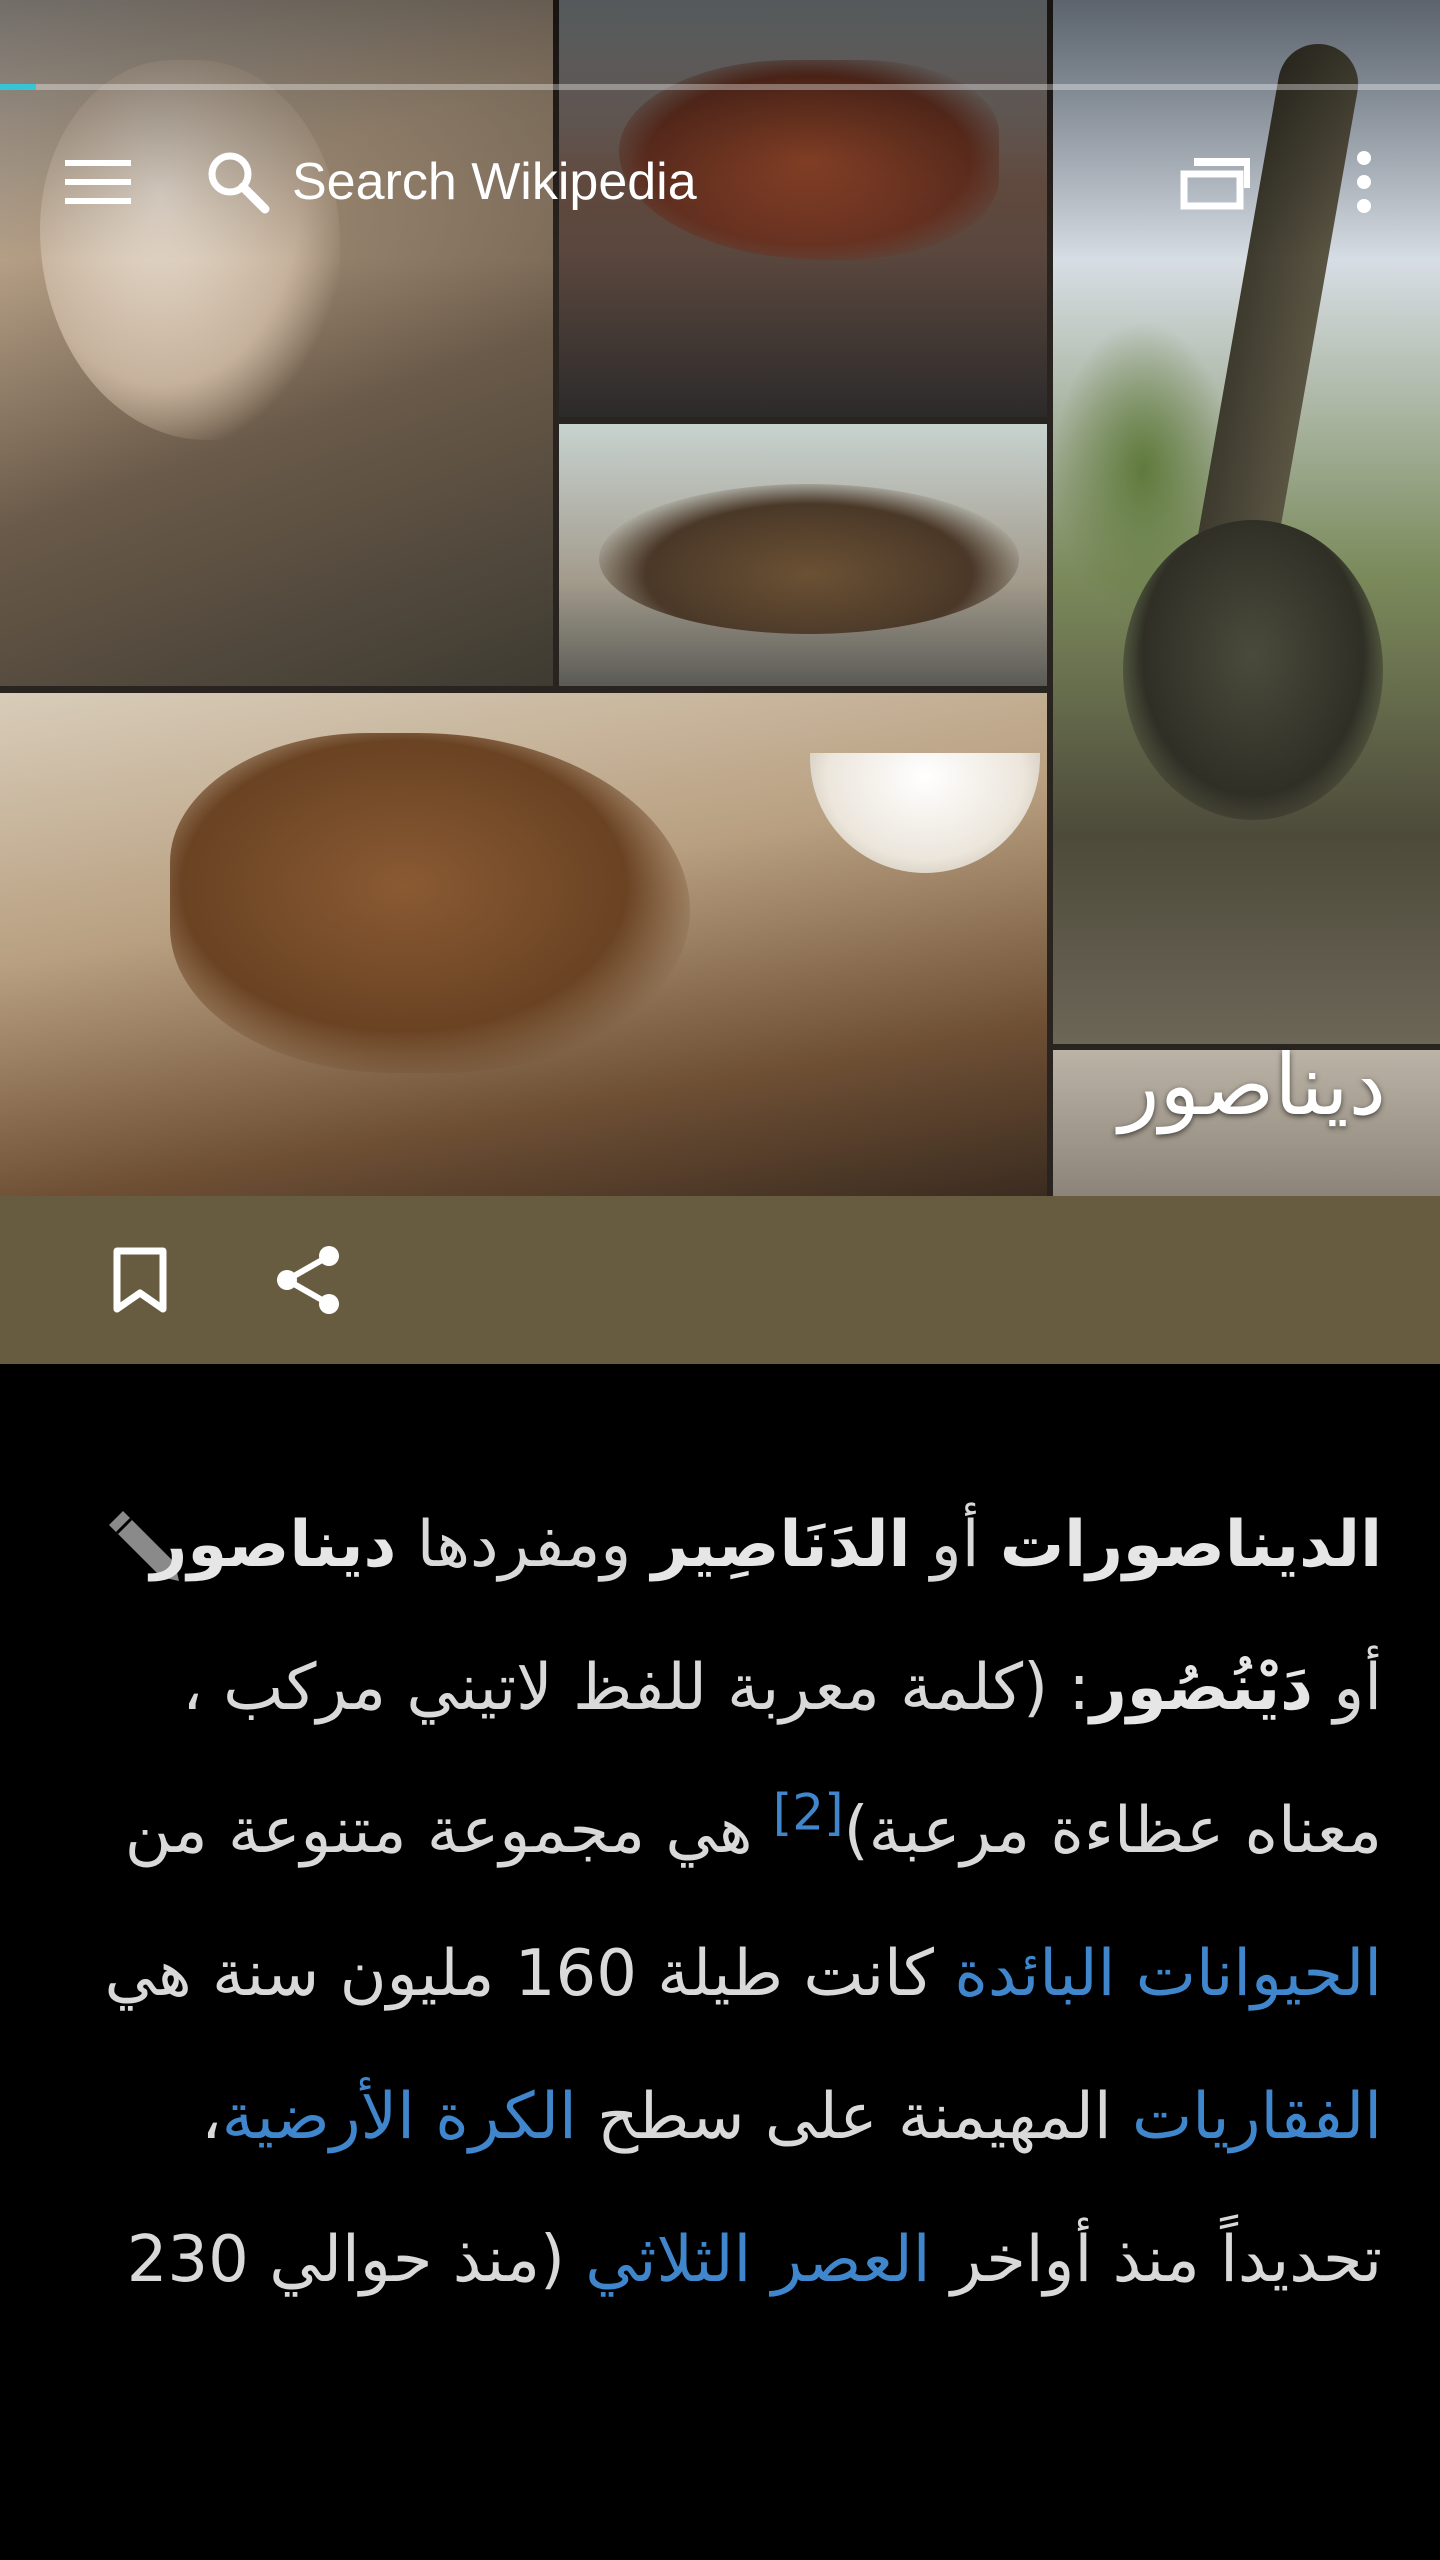 The image size is (1440, 2560). I want to click on search-icon, so click(238, 182).